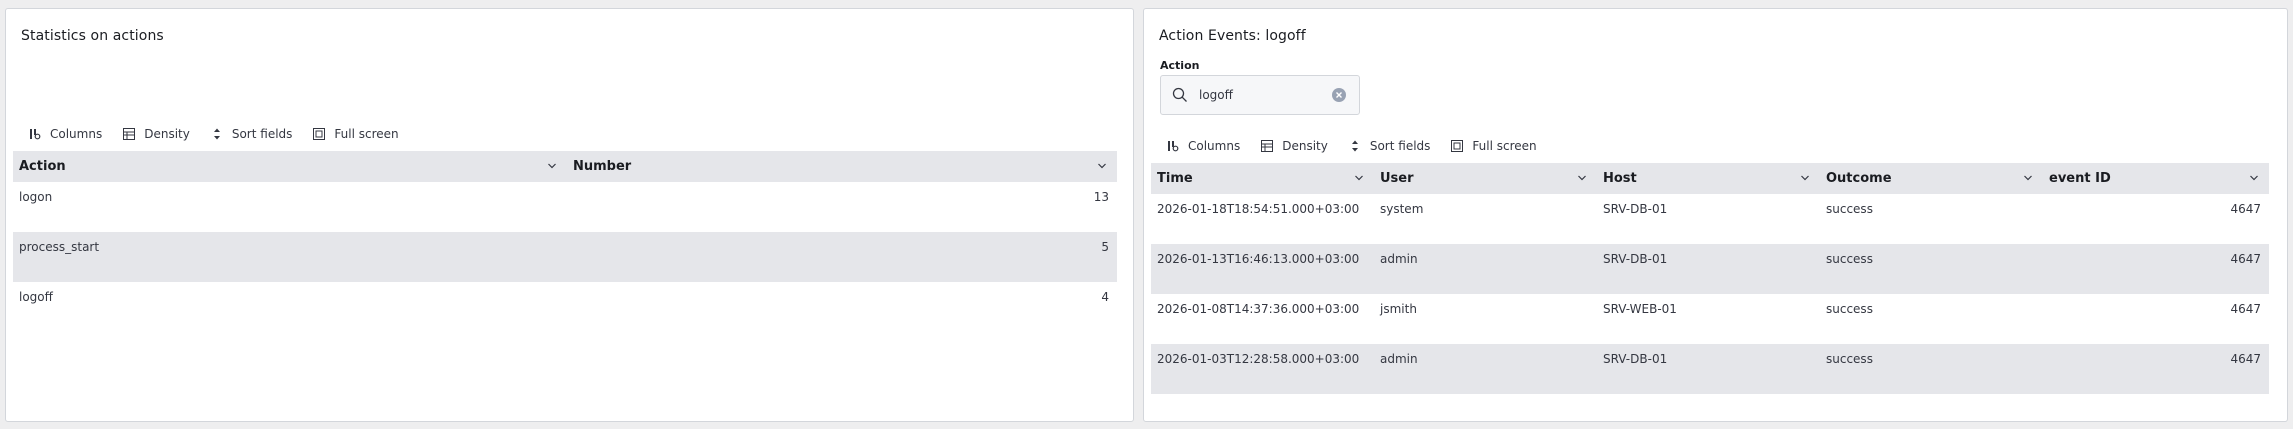  What do you see at coordinates (1258, 359) in the screenshot?
I see `cell-time: 2026-01-03T12:28:58.000+03:00` at bounding box center [1258, 359].